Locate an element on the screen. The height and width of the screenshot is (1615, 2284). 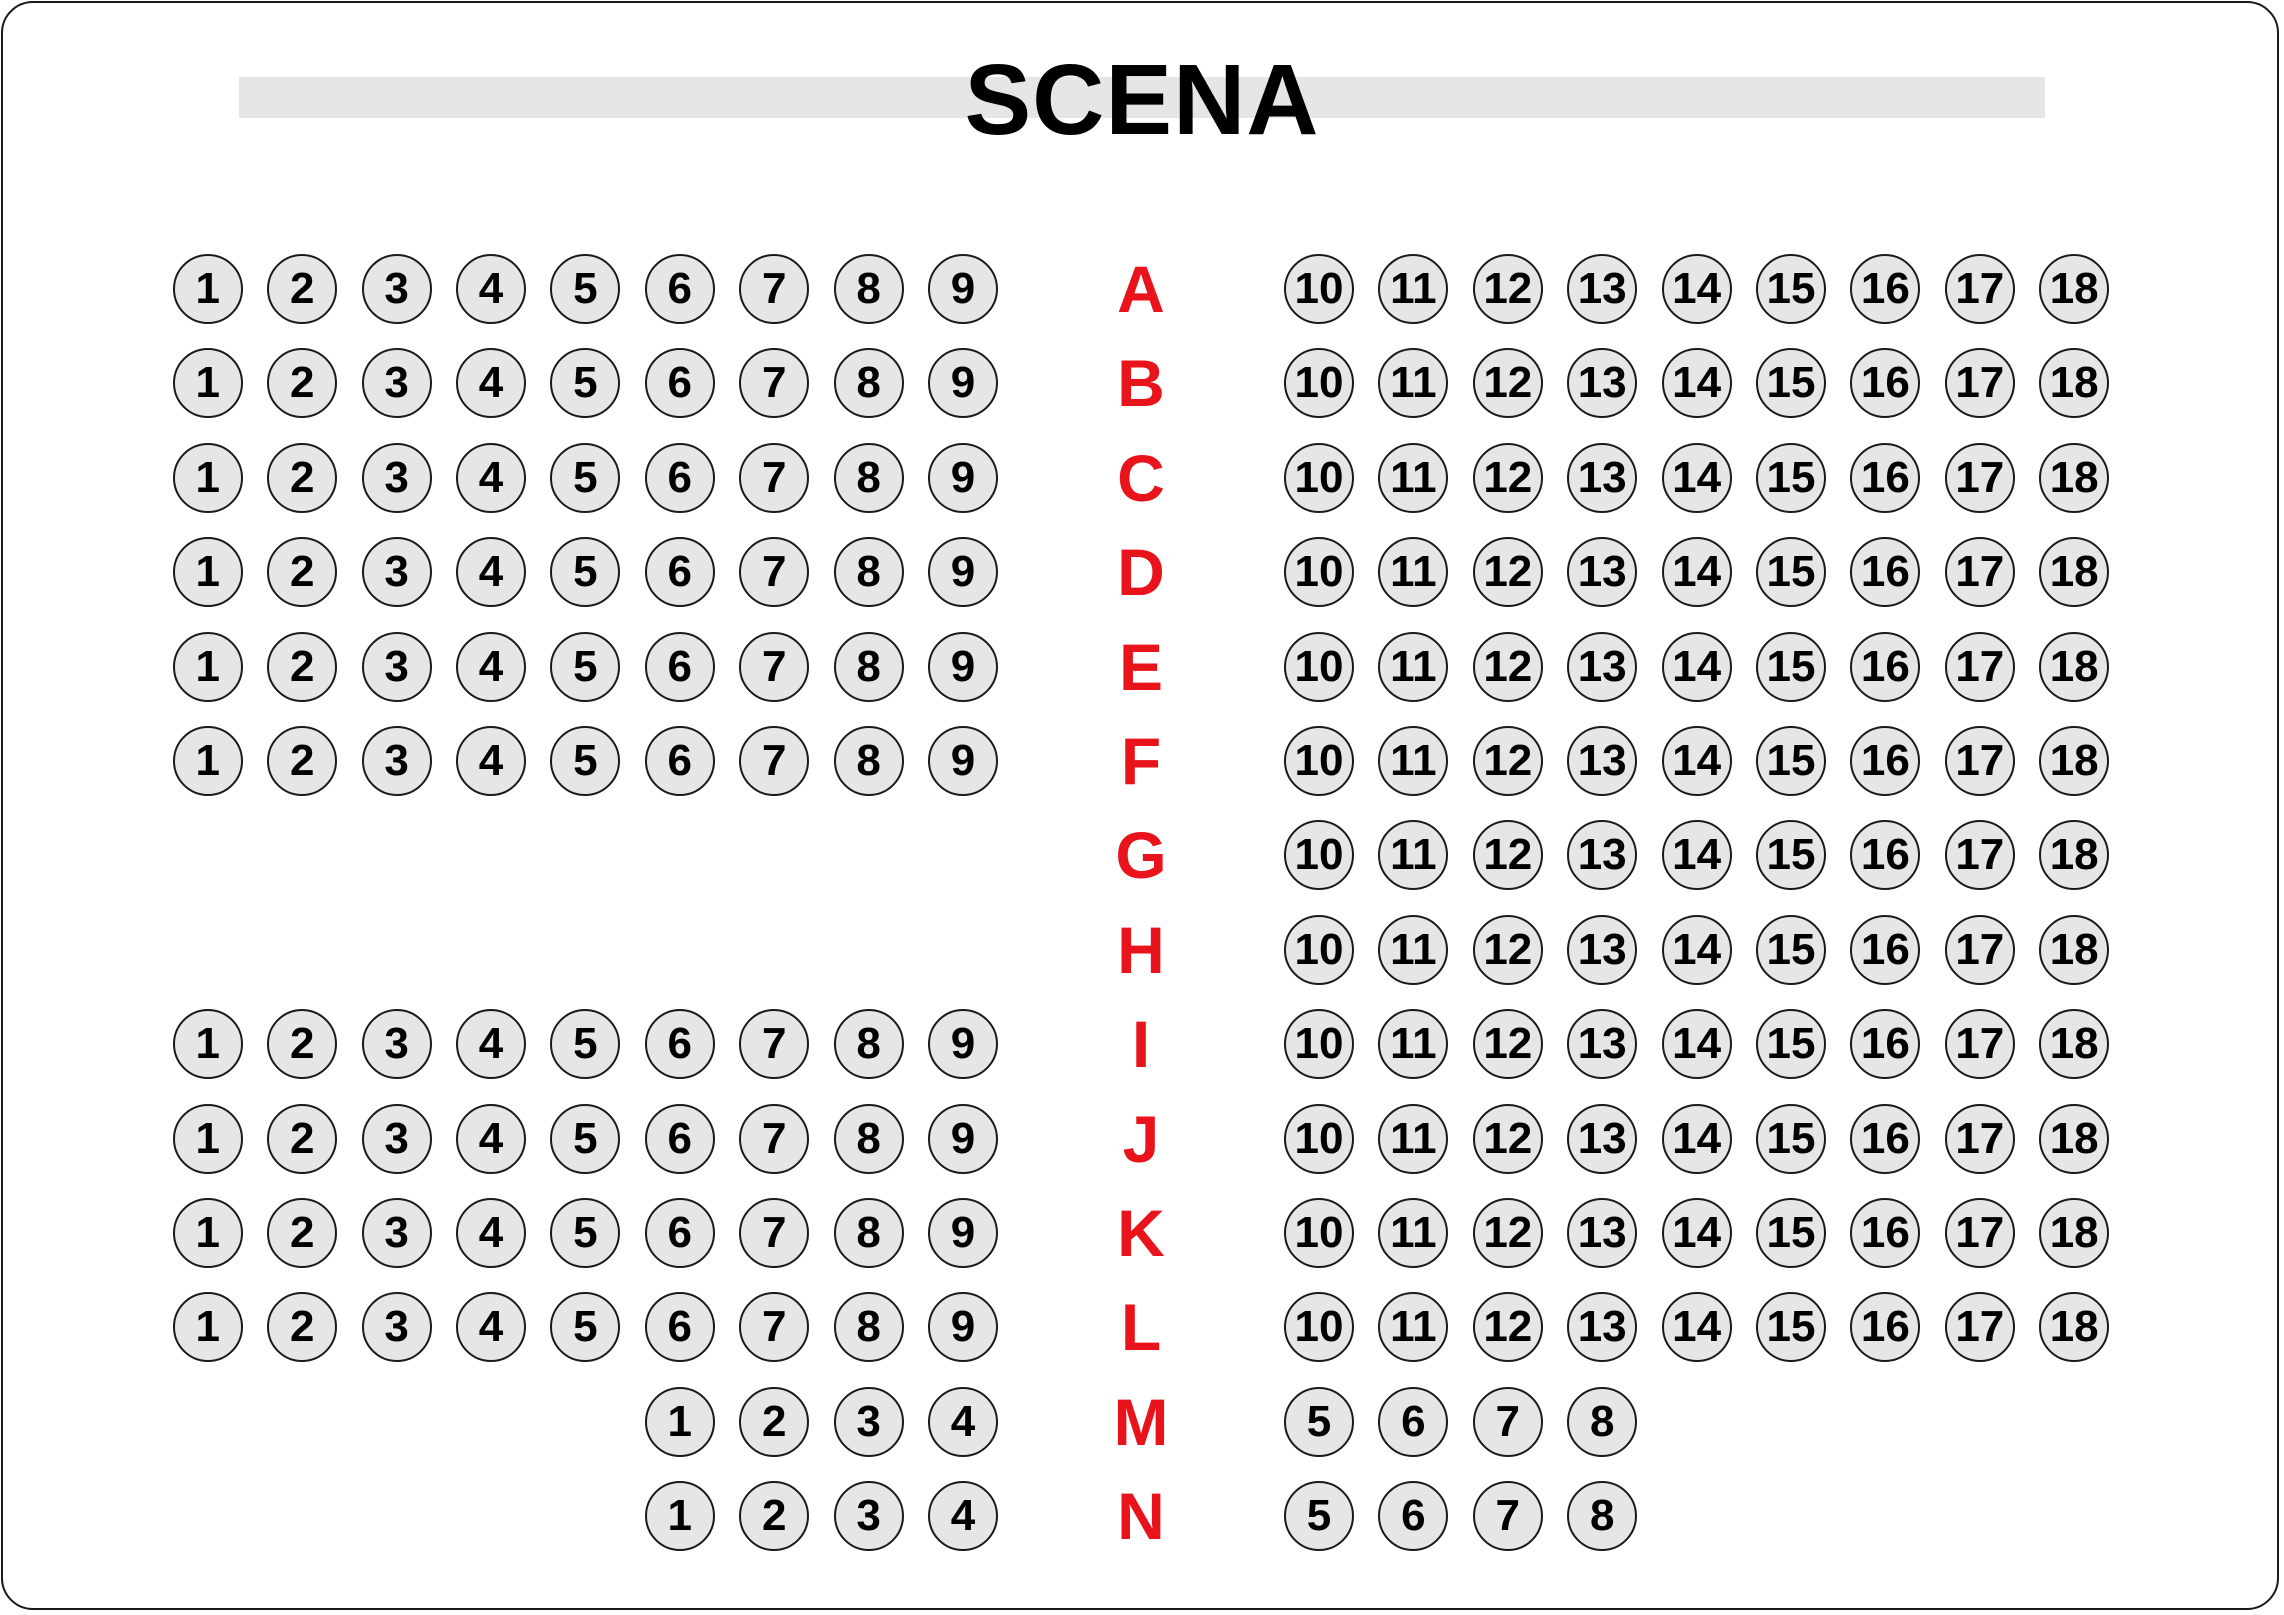
seat-J-17: 17 is located at coordinates (1979, 1138).